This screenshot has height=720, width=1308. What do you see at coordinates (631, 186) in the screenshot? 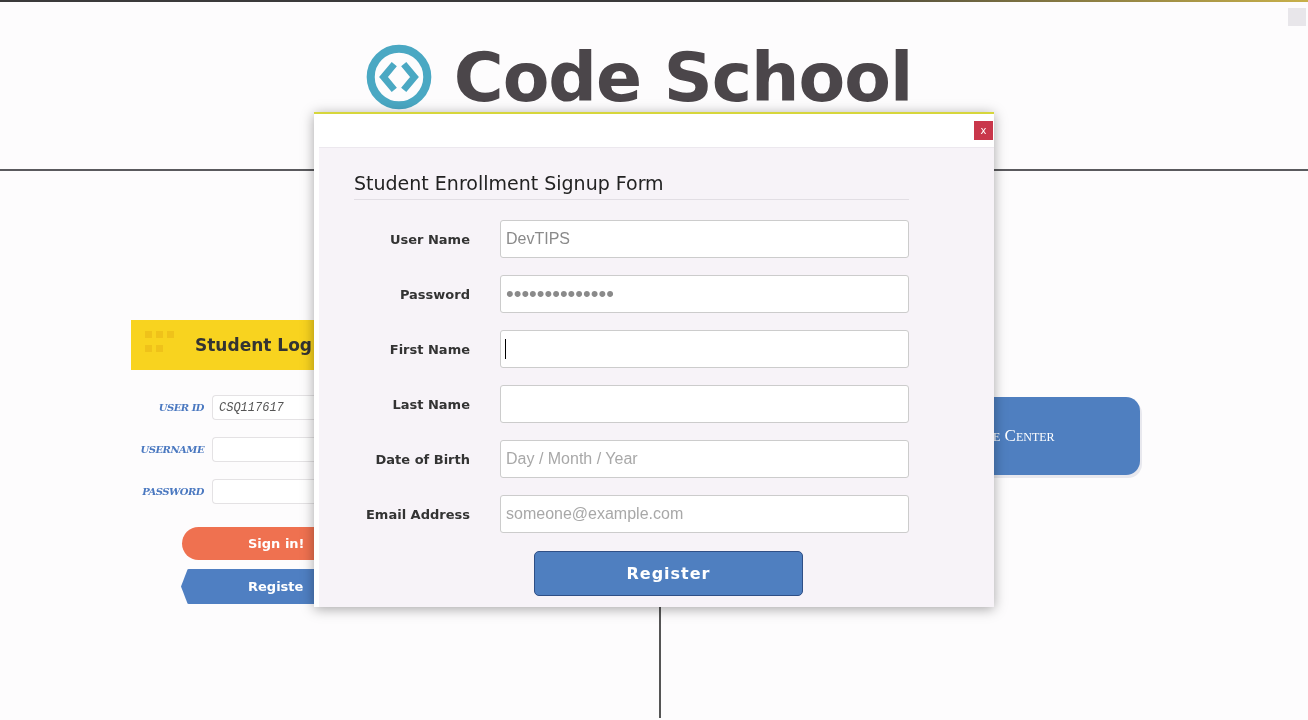
I see `form-title: Student Enrollment Signup Form` at bounding box center [631, 186].